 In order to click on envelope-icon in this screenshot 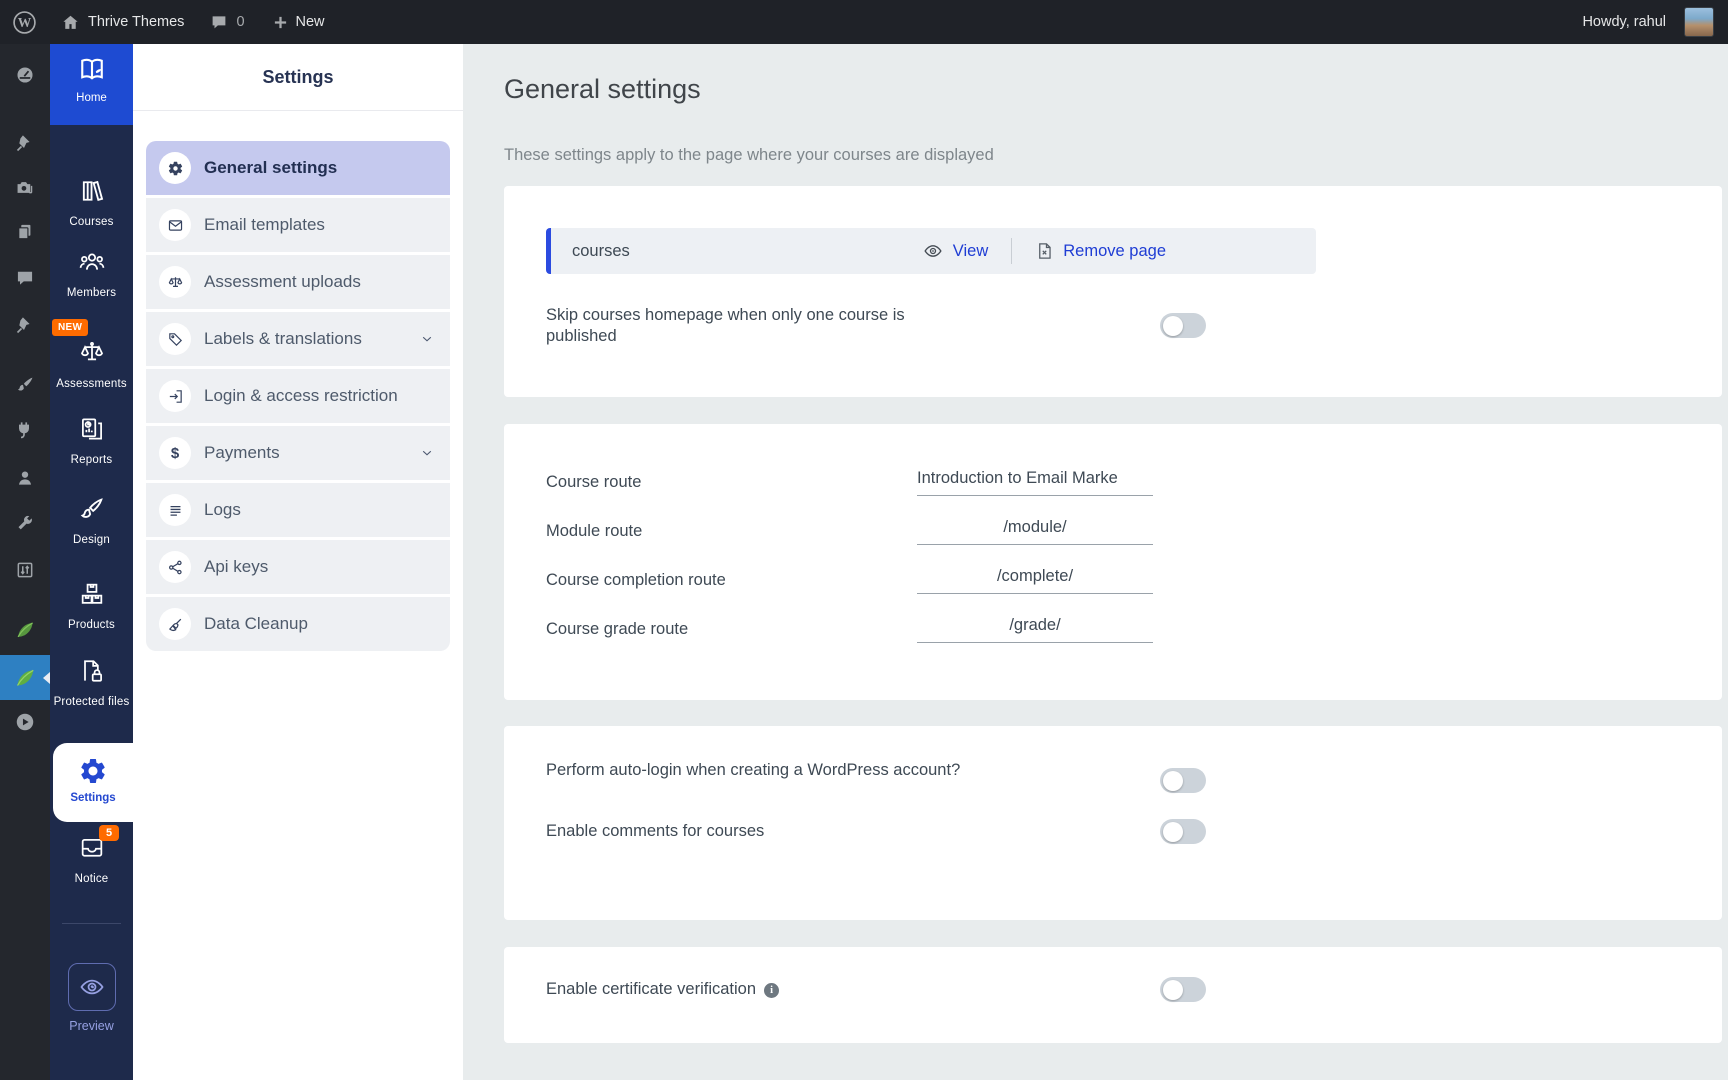, I will do `click(175, 225)`.